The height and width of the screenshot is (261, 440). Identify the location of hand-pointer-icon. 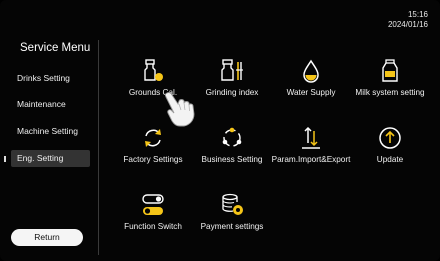
(179, 109).